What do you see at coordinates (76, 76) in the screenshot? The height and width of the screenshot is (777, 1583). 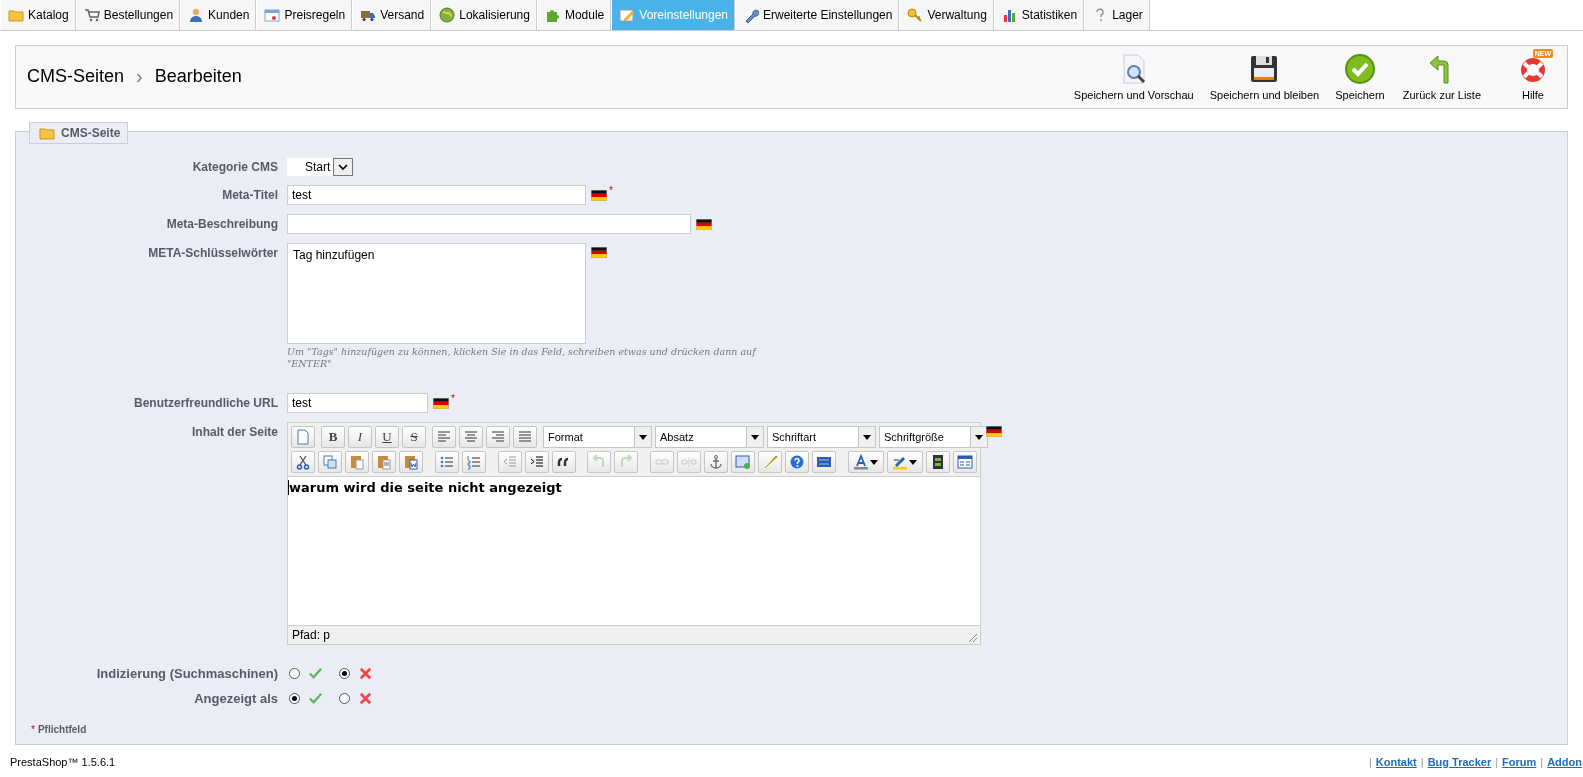 I see `breadcrumb-item: CMS-Seiten` at bounding box center [76, 76].